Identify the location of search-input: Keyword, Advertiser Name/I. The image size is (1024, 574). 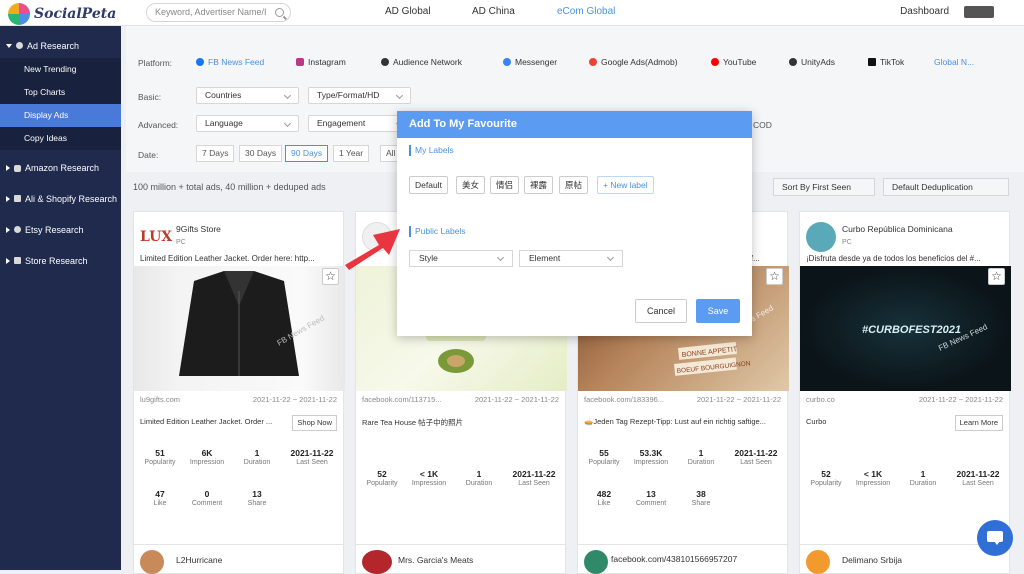
(218, 12).